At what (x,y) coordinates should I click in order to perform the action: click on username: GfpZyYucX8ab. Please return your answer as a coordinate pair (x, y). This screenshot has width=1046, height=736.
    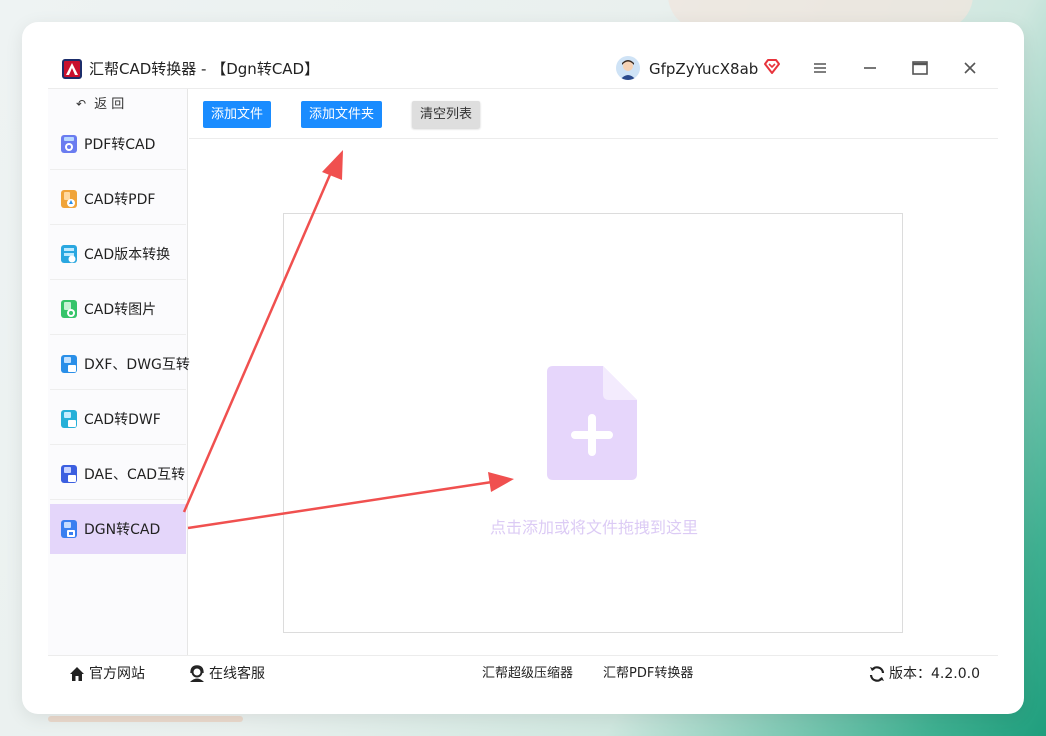
    Looking at the image, I should click on (703, 69).